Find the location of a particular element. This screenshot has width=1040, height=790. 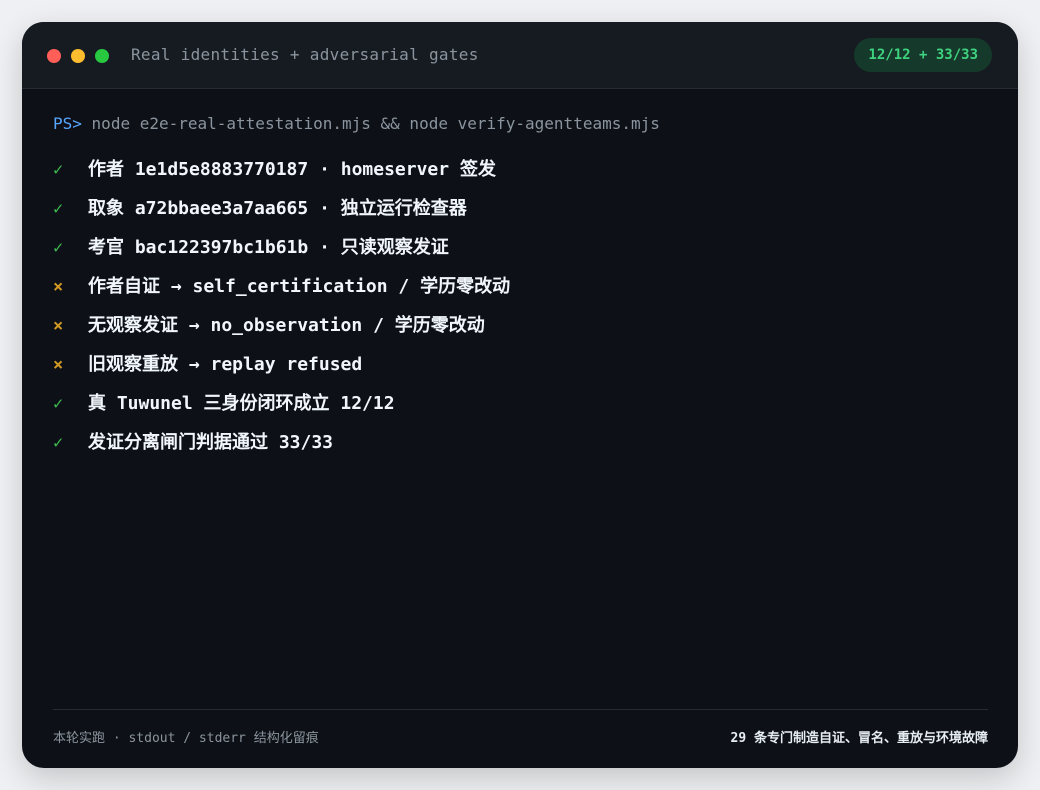

footer-left-note: 本轮实跑 · stdout / stderr 结构化留痕 is located at coordinates (186, 738).